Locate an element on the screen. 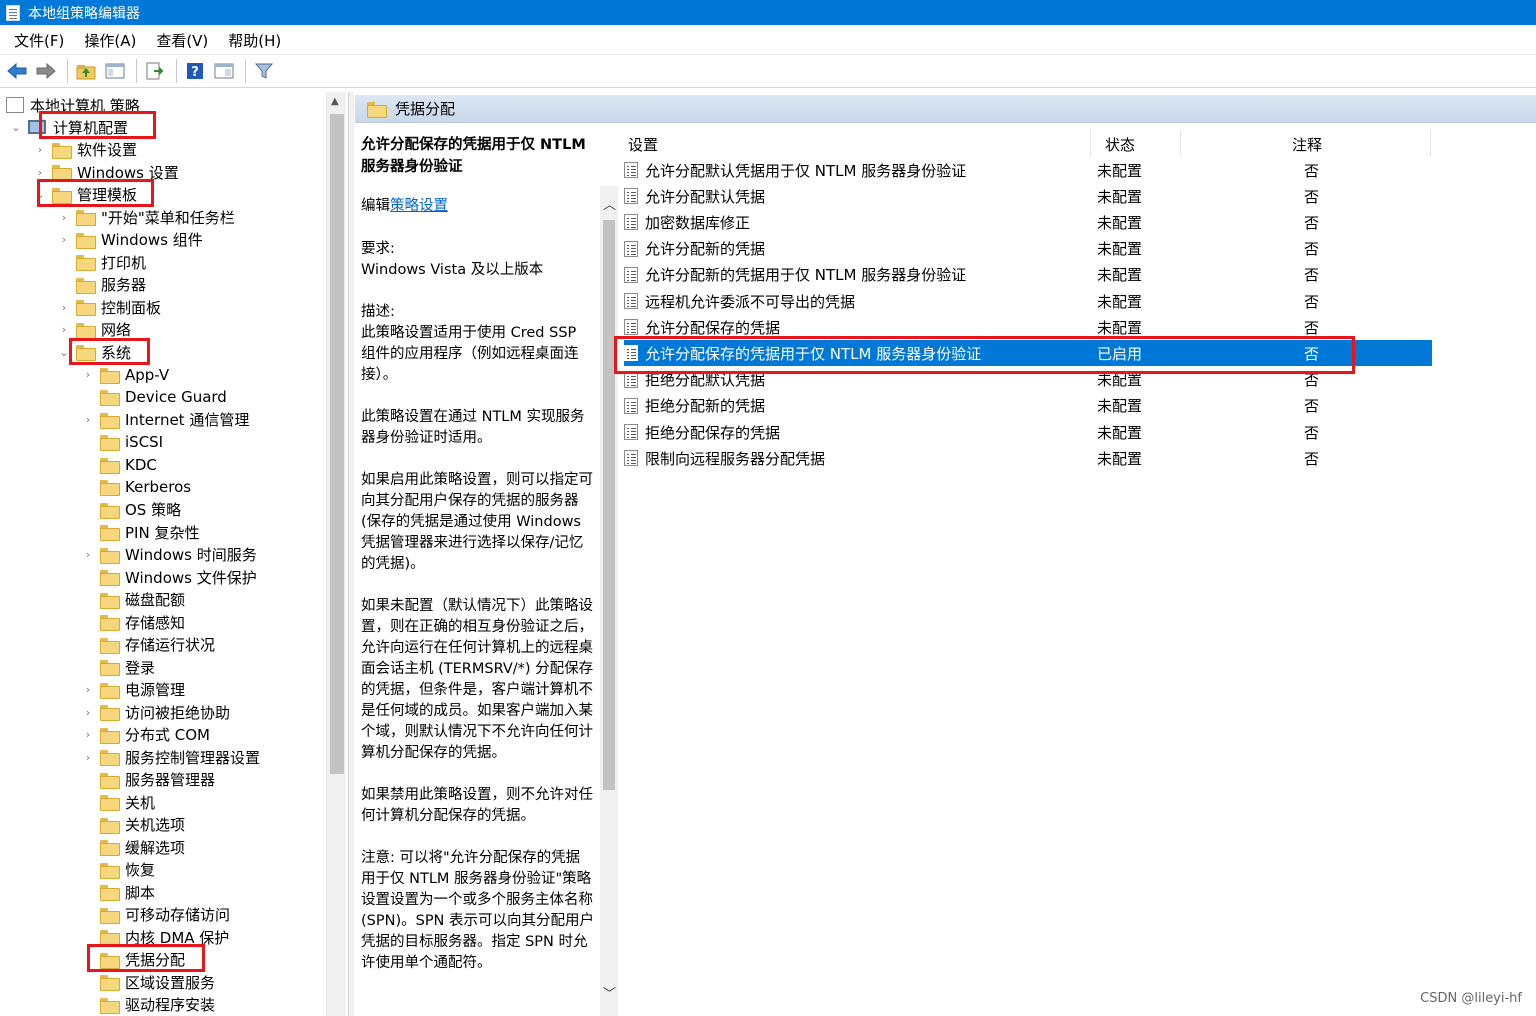  tree-item: KDC is located at coordinates (119, 465).